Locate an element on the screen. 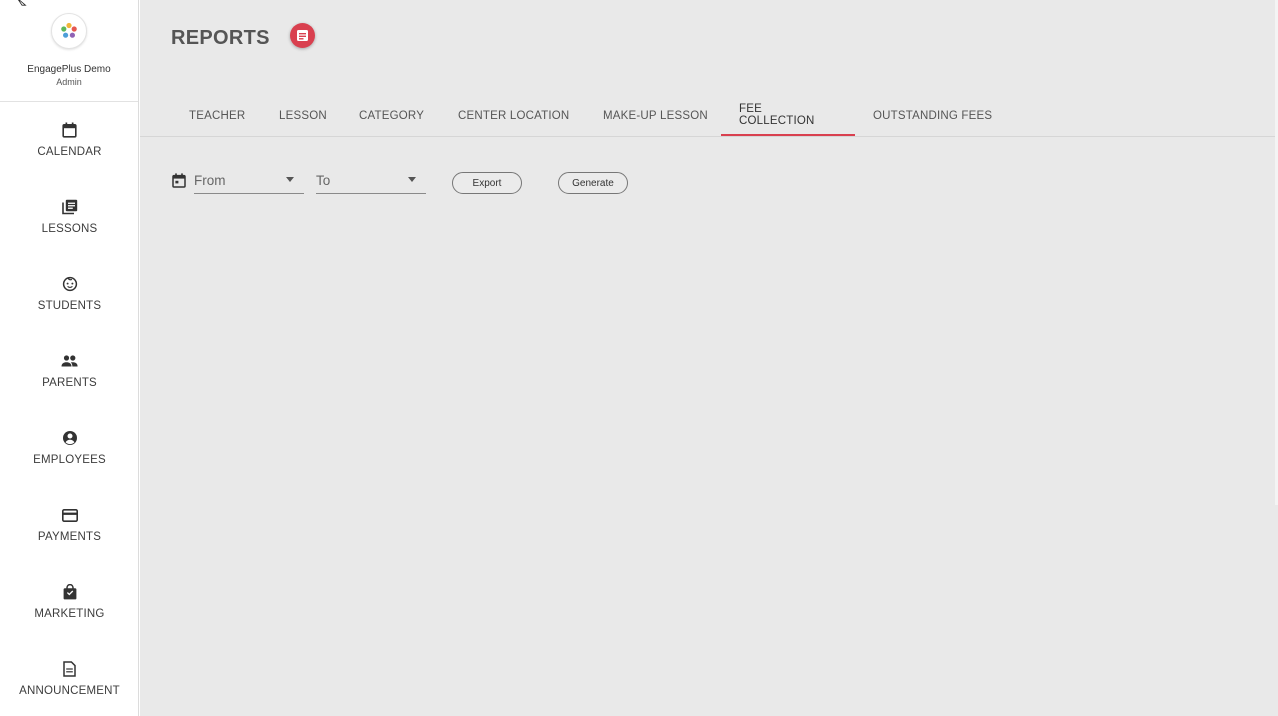  document-icon is located at coordinates (70, 669).